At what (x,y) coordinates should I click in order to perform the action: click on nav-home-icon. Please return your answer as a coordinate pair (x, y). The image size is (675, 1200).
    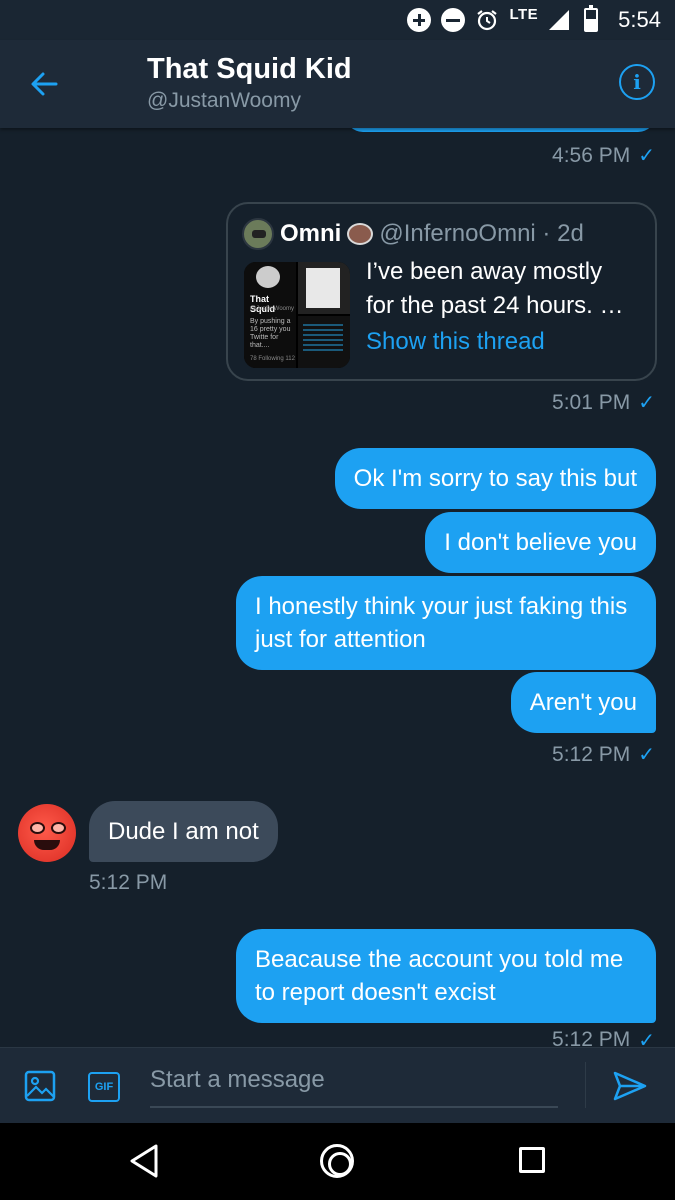
    Looking at the image, I should click on (337, 1161).